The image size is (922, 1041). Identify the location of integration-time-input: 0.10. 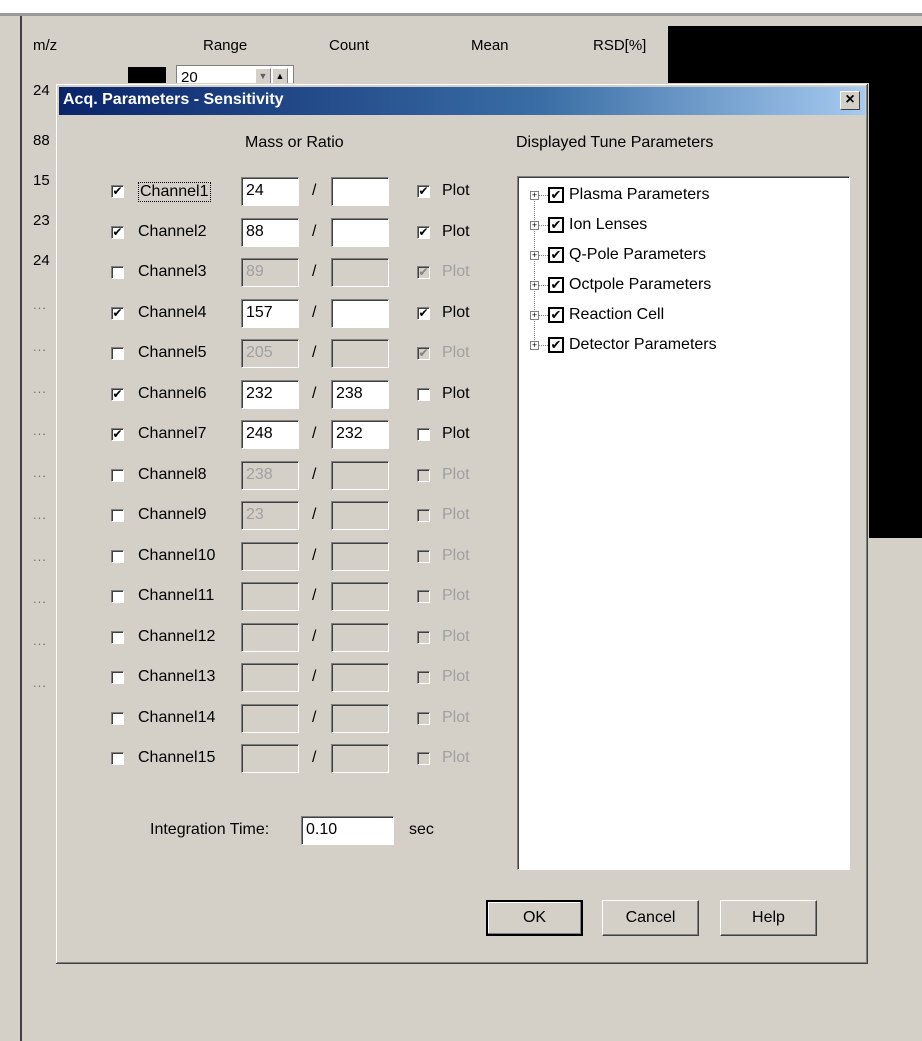
(347, 830).